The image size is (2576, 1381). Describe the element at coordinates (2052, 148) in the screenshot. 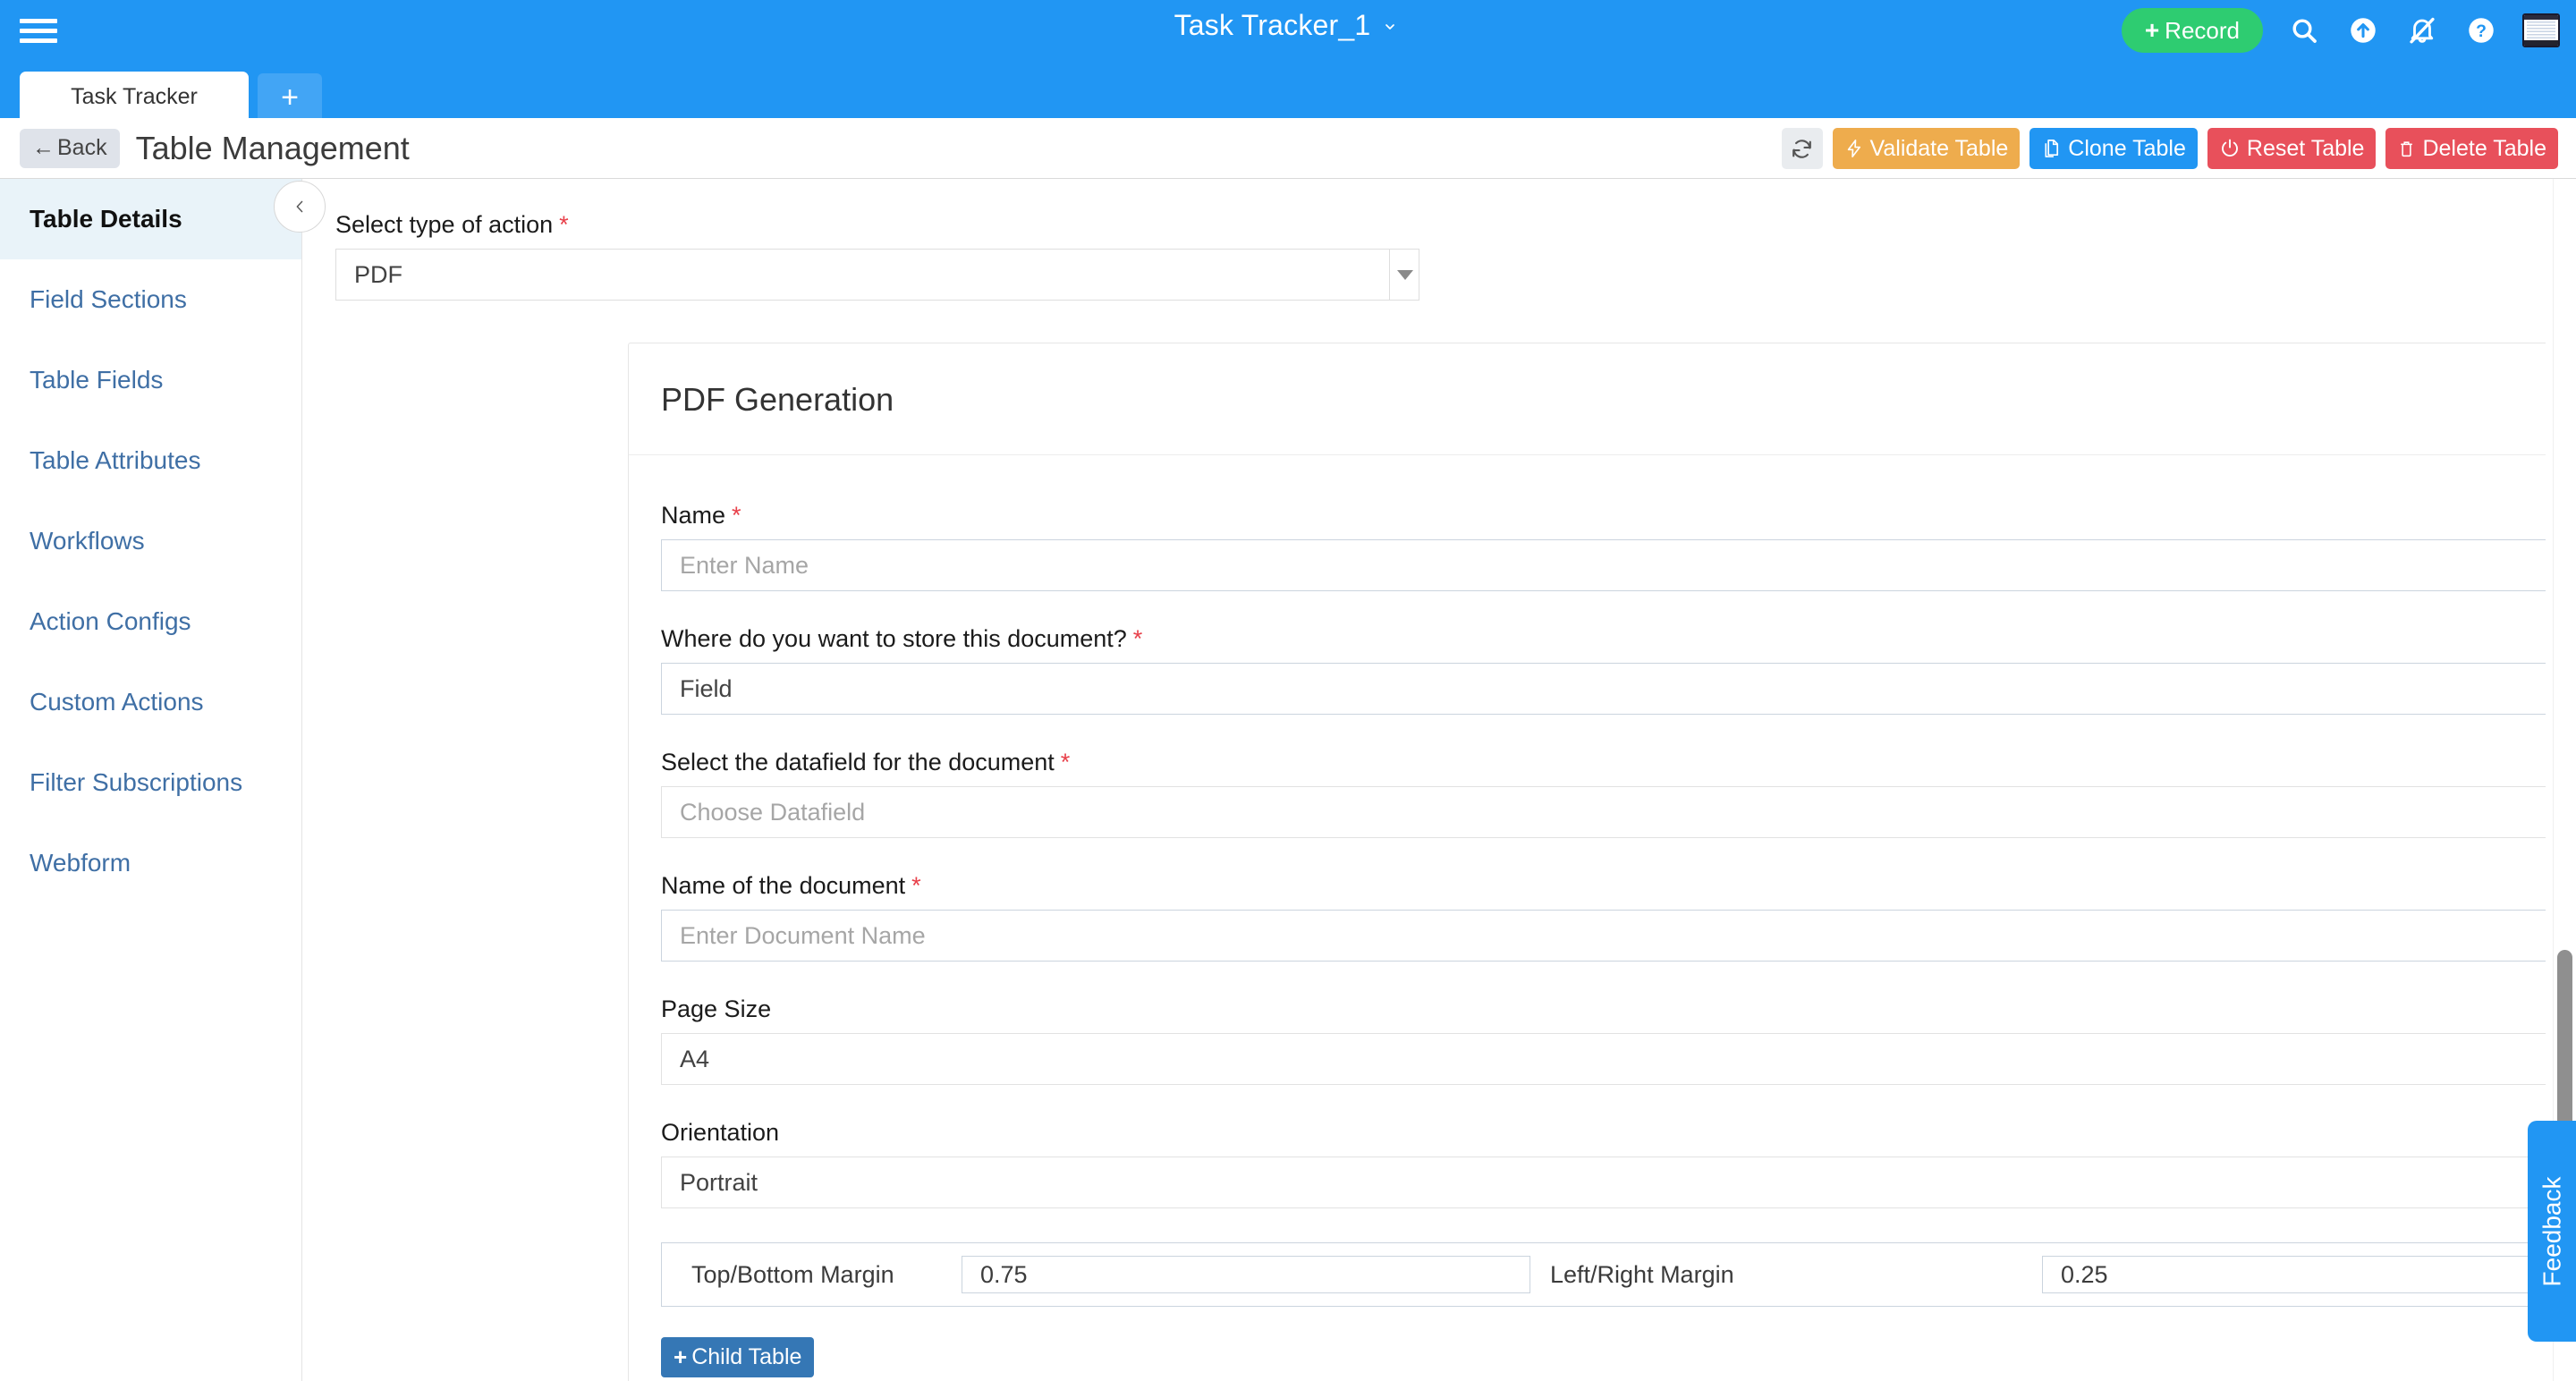

I see `copy-icon` at that location.